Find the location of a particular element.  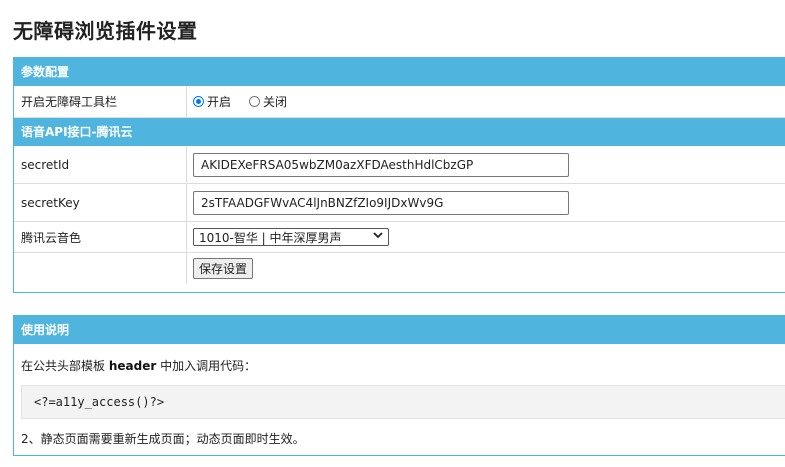

usage-instruction-suffix: 中加入调用代码： is located at coordinates (206, 366).